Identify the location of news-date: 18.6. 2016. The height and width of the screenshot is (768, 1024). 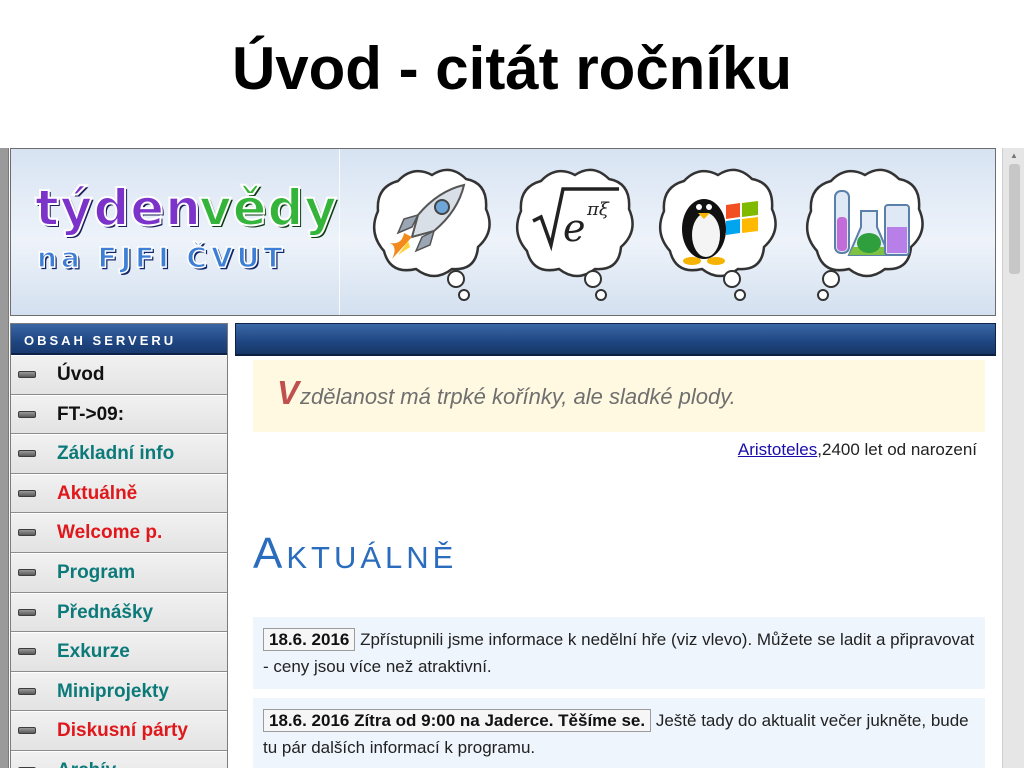
(309, 639).